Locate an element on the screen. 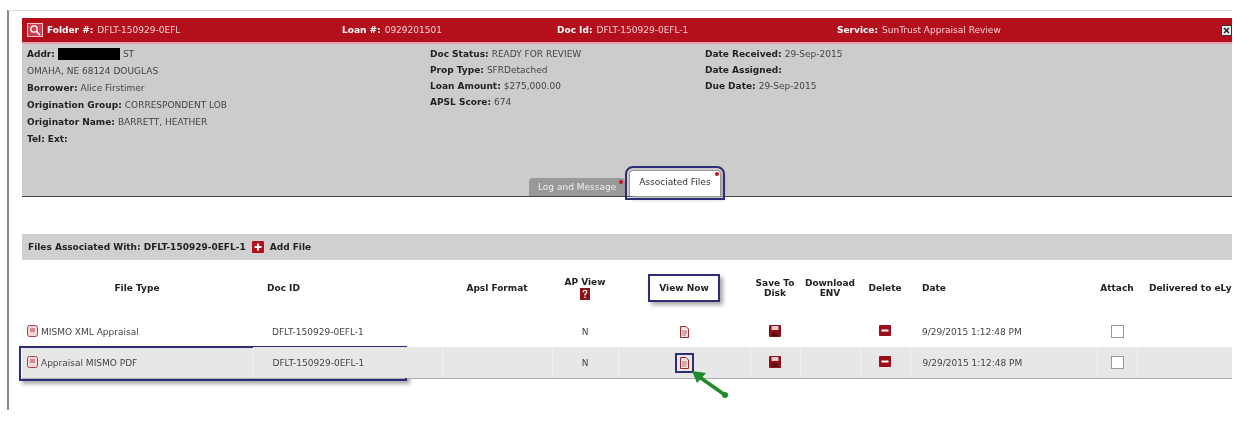 The width and height of the screenshot is (1239, 422). column-header: Date is located at coordinates (934, 288).